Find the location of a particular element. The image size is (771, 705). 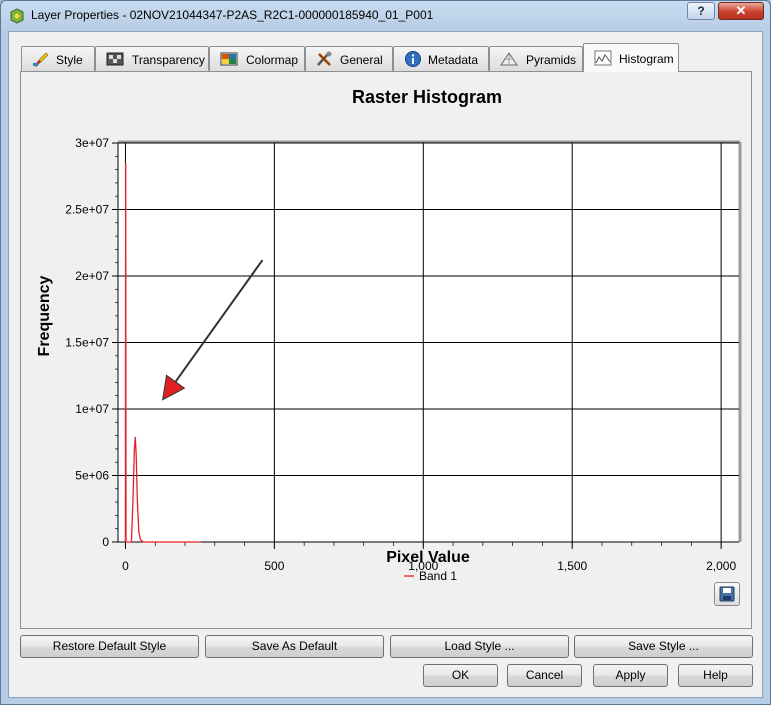

tab-style: Style is located at coordinates (58, 58).